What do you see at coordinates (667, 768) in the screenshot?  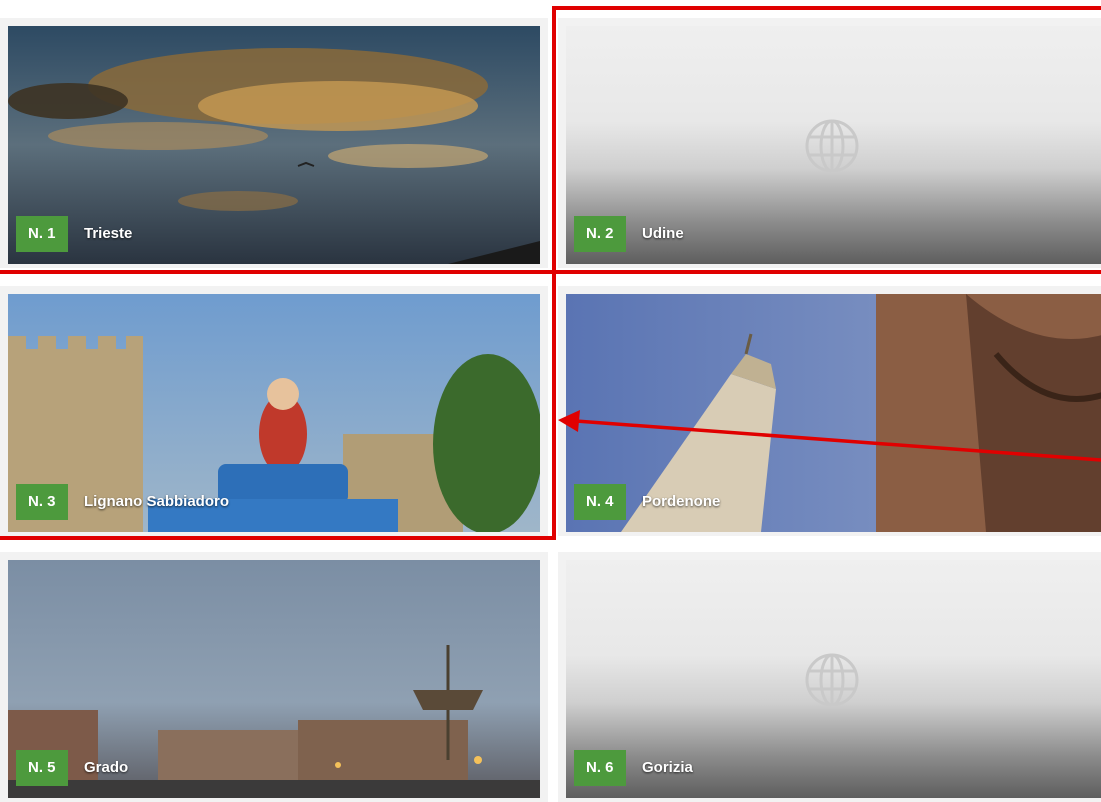 I see `city-name: Gorizia` at bounding box center [667, 768].